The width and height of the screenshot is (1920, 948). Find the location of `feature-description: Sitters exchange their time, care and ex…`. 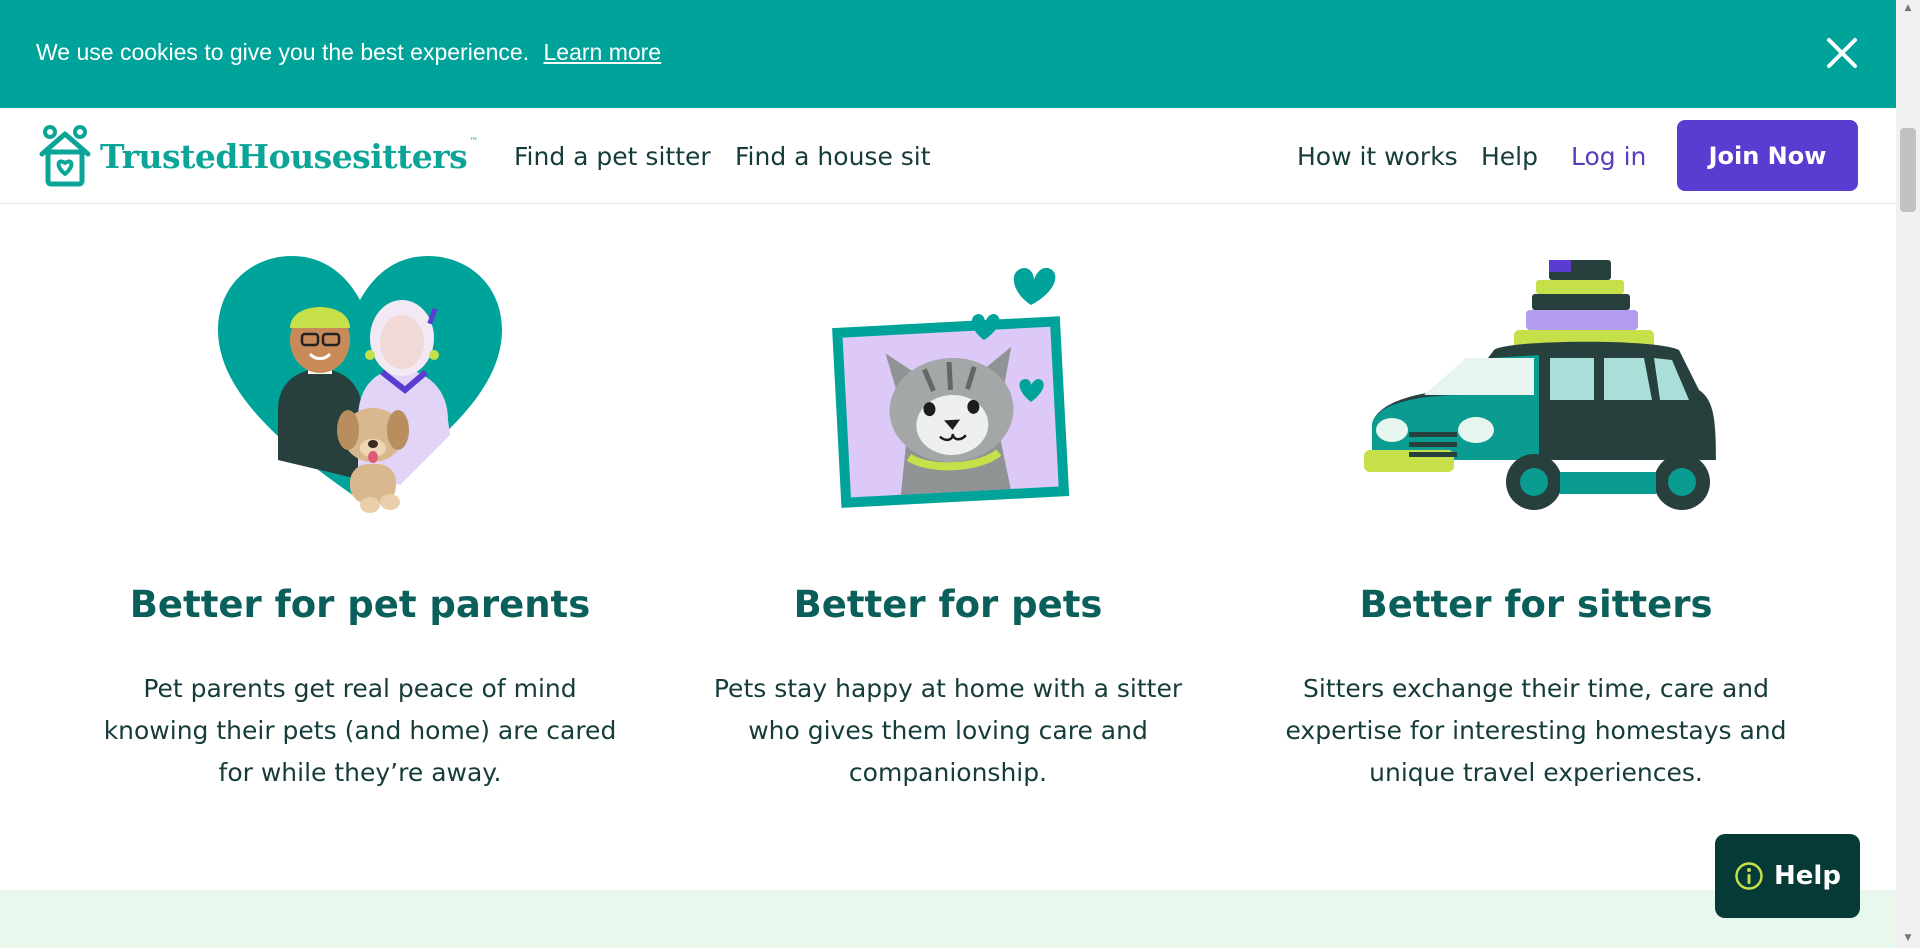

feature-description: Sitters exchange their time, care and ex… is located at coordinates (1536, 730).